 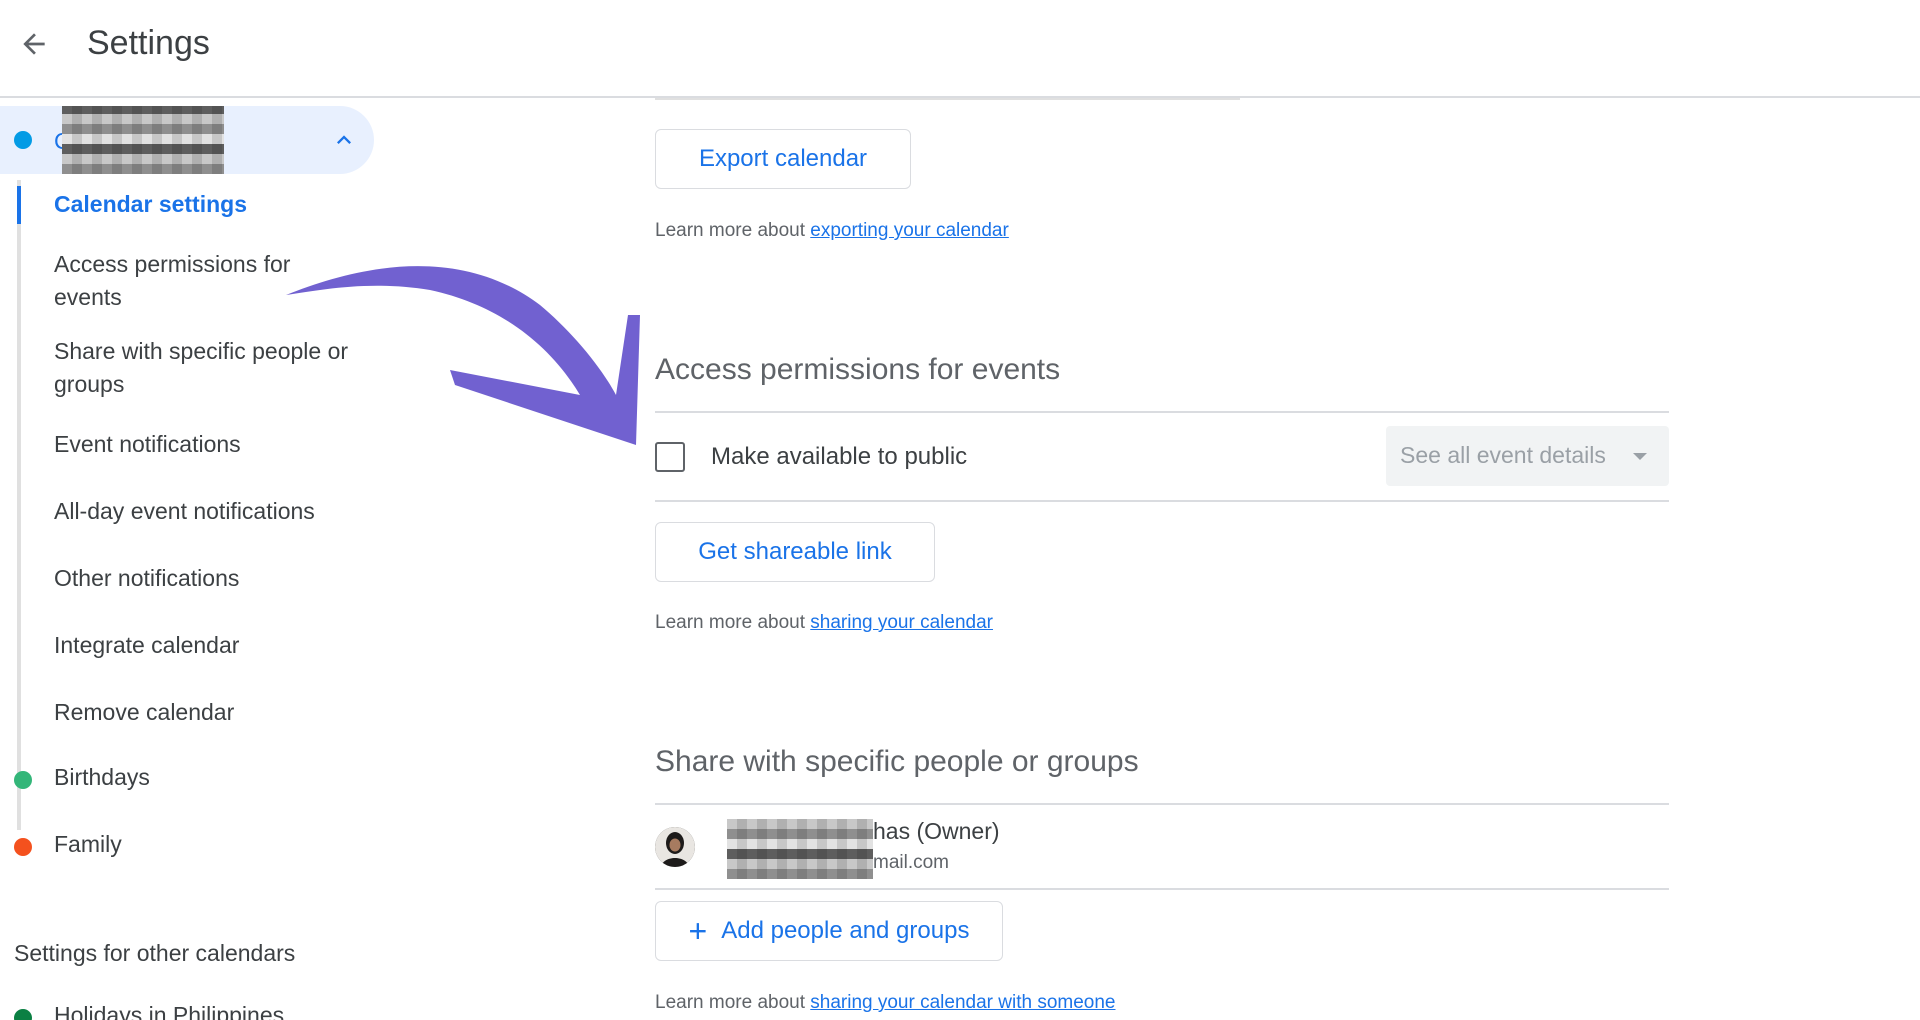 I want to click on page-title: Settings, so click(x=148, y=43).